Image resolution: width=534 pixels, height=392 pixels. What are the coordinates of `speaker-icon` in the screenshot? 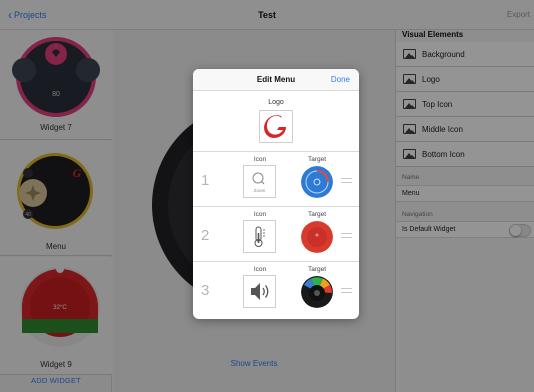 It's located at (260, 291).